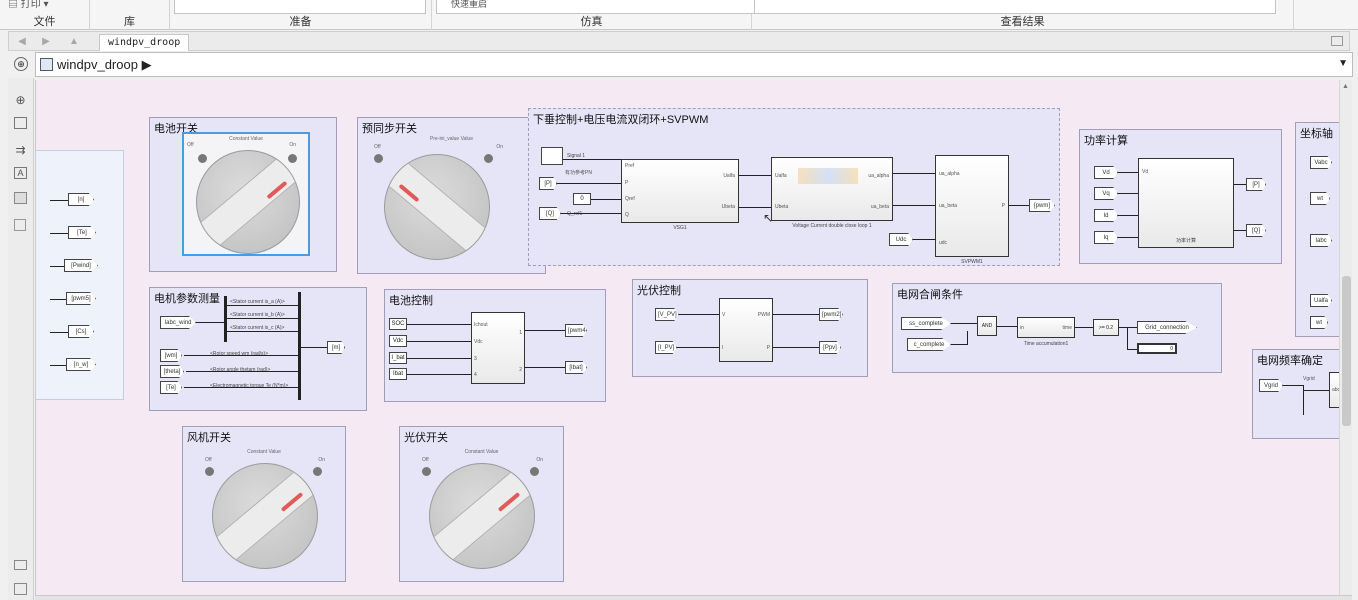  I want to click on constant-block: 0, so click(582, 199).